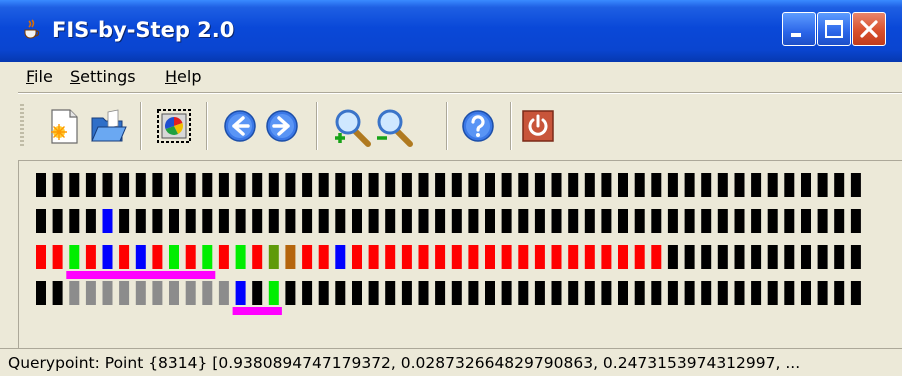 The height and width of the screenshot is (376, 902). I want to click on cell-brown, so click(290, 257).